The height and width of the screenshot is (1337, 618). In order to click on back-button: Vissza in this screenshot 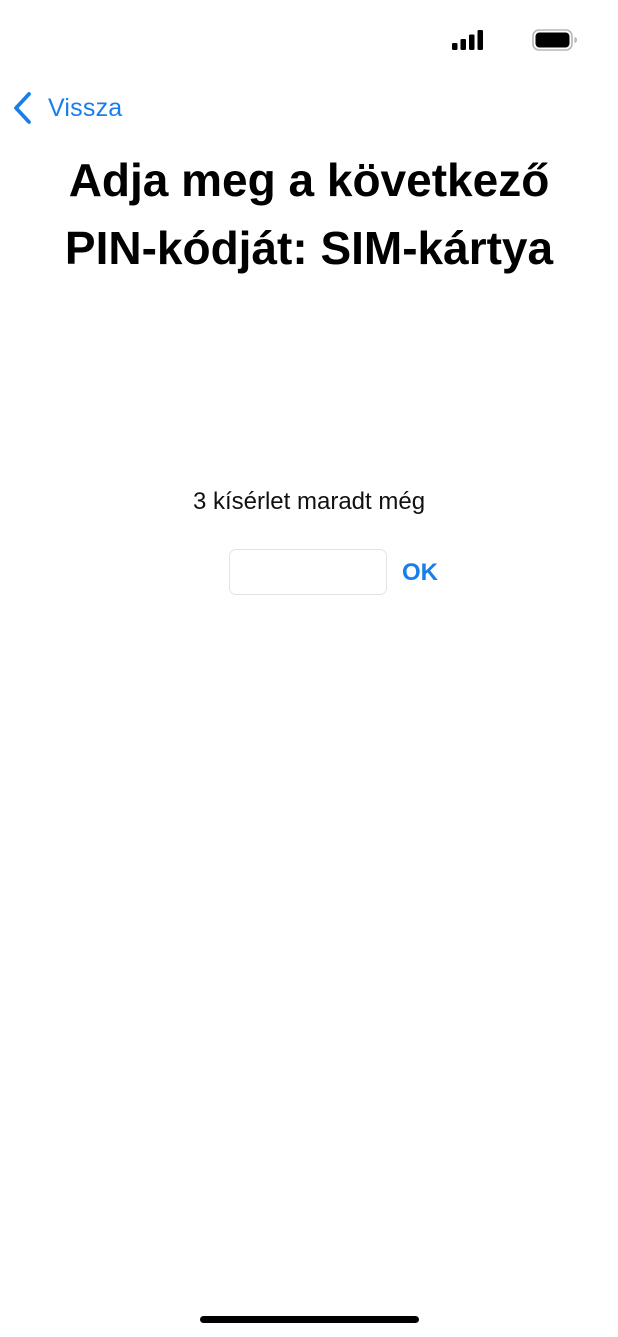, I will do `click(67, 108)`.